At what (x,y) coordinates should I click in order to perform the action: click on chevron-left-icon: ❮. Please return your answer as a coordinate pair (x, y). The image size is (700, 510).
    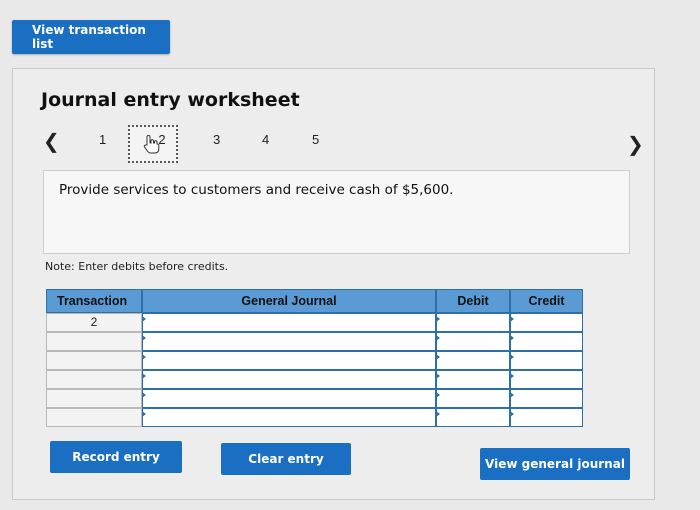
    Looking at the image, I should click on (51, 141).